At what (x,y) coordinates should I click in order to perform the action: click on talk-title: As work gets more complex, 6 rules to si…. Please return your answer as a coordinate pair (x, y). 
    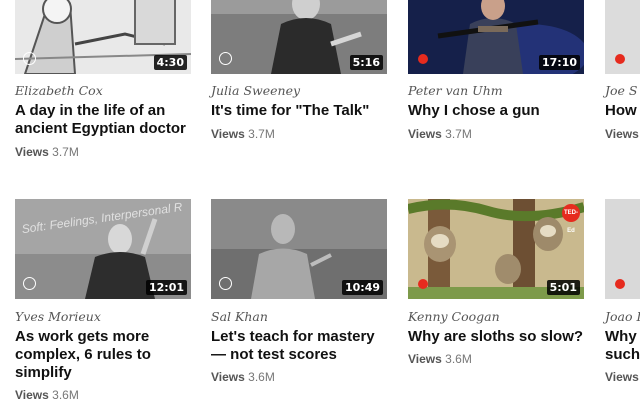
    Looking at the image, I should click on (90, 355).